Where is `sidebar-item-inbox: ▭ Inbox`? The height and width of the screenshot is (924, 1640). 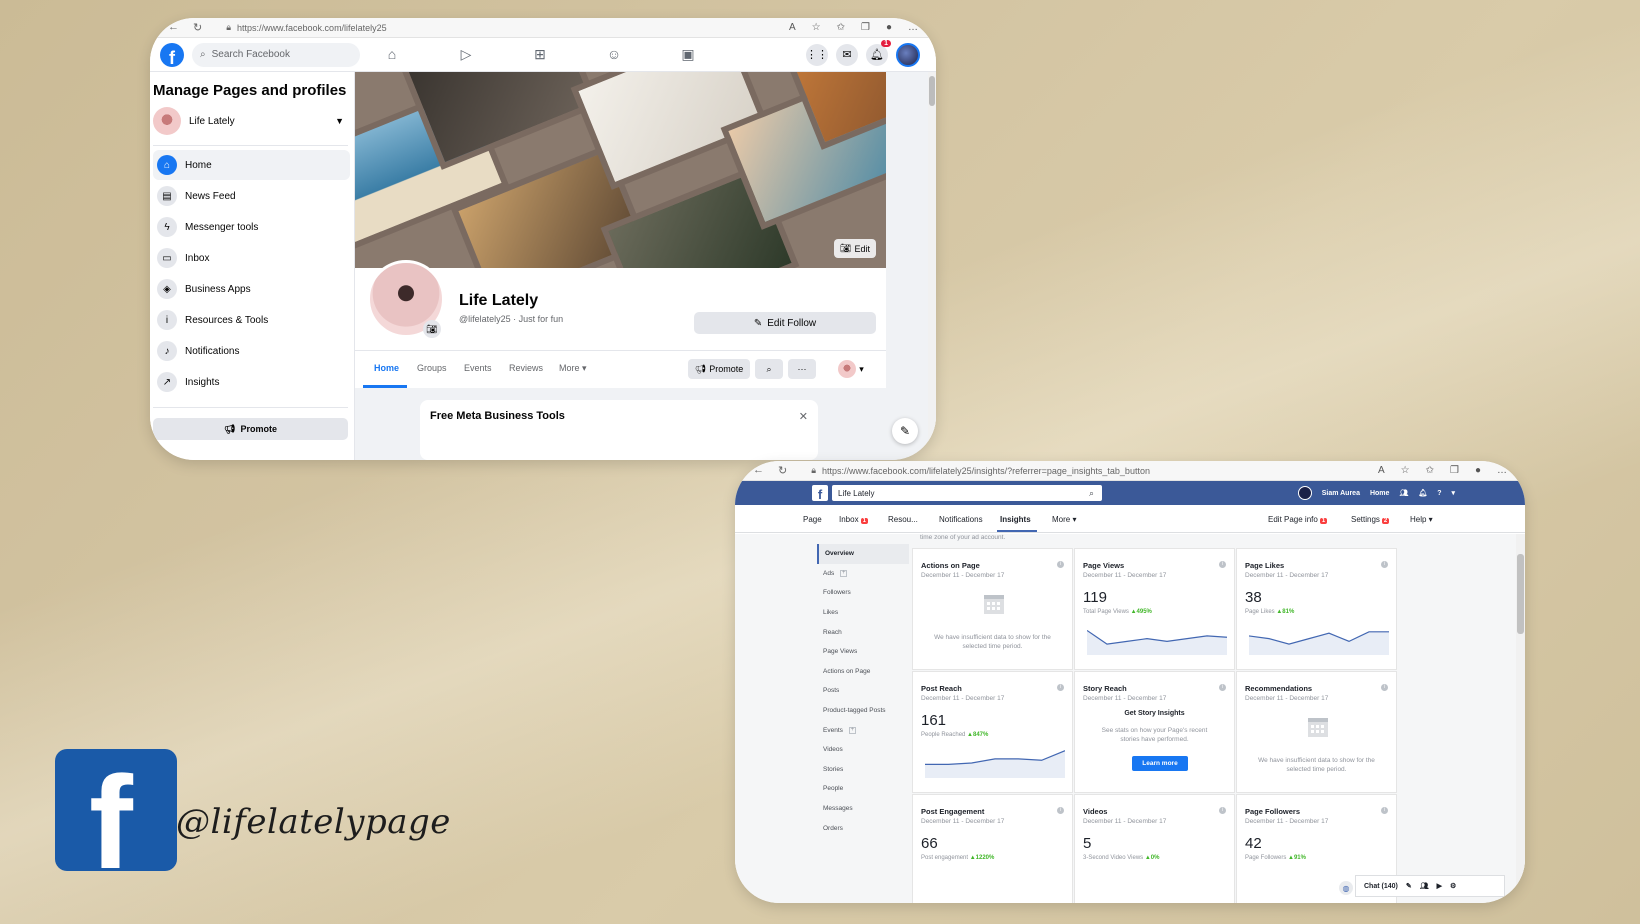 sidebar-item-inbox: ▭ Inbox is located at coordinates (251, 258).